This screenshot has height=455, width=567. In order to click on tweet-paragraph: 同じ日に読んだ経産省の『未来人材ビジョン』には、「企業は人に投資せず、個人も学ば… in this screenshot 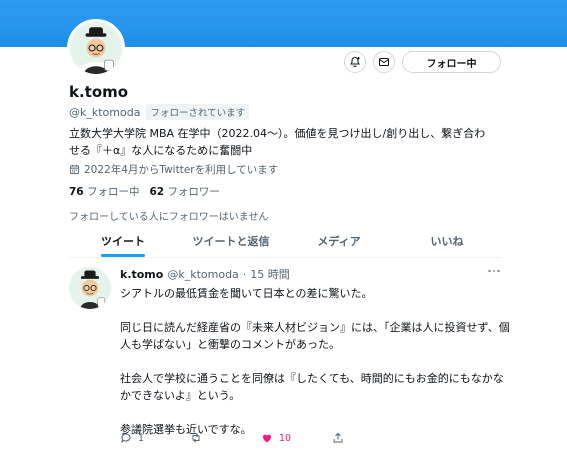, I will do `click(315, 336)`.